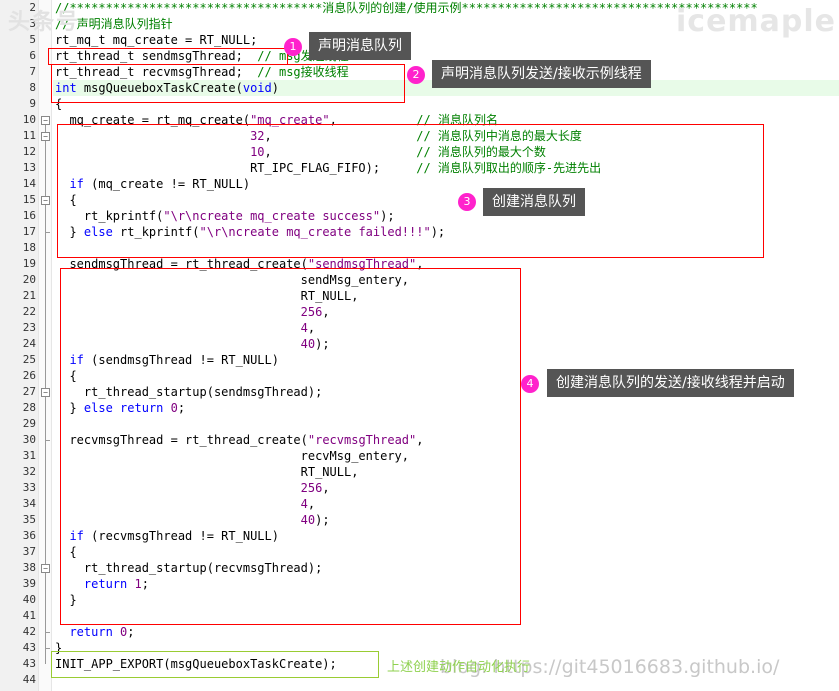 This screenshot has width=839, height=691. Describe the element at coordinates (29, 551) in the screenshot. I see `line-number: 37` at that location.